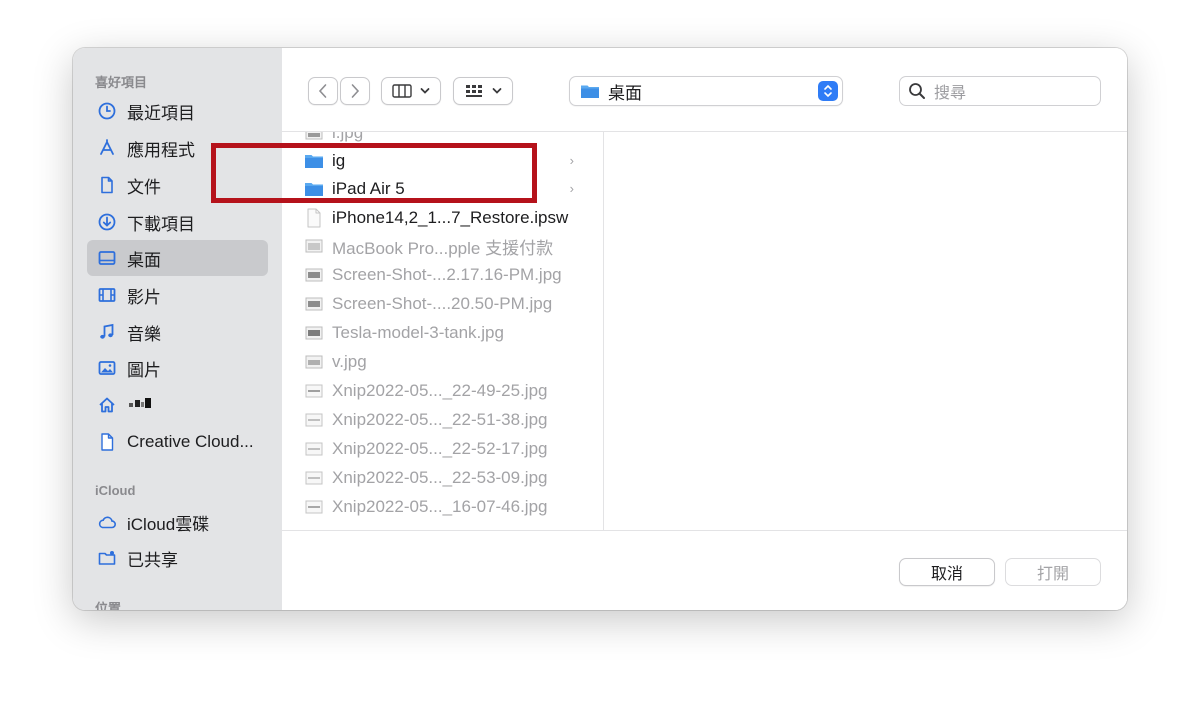 This screenshot has height=708, width=1200. I want to click on sidebar-item-home, so click(177, 405).